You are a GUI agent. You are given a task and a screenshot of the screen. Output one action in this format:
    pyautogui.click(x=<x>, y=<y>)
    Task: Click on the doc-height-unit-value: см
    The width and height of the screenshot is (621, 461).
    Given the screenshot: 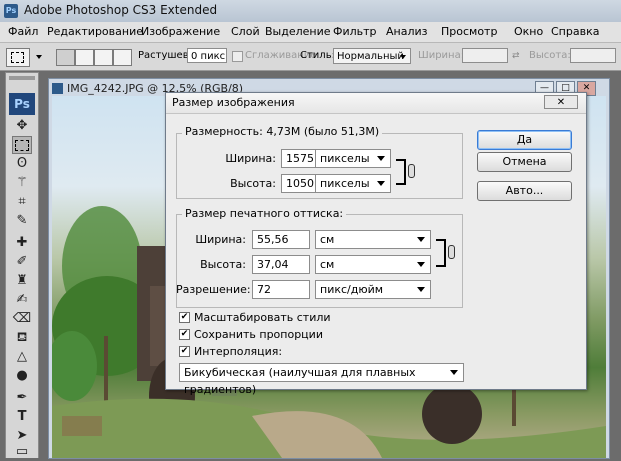 What is the action you would take?
    pyautogui.click(x=327, y=264)
    